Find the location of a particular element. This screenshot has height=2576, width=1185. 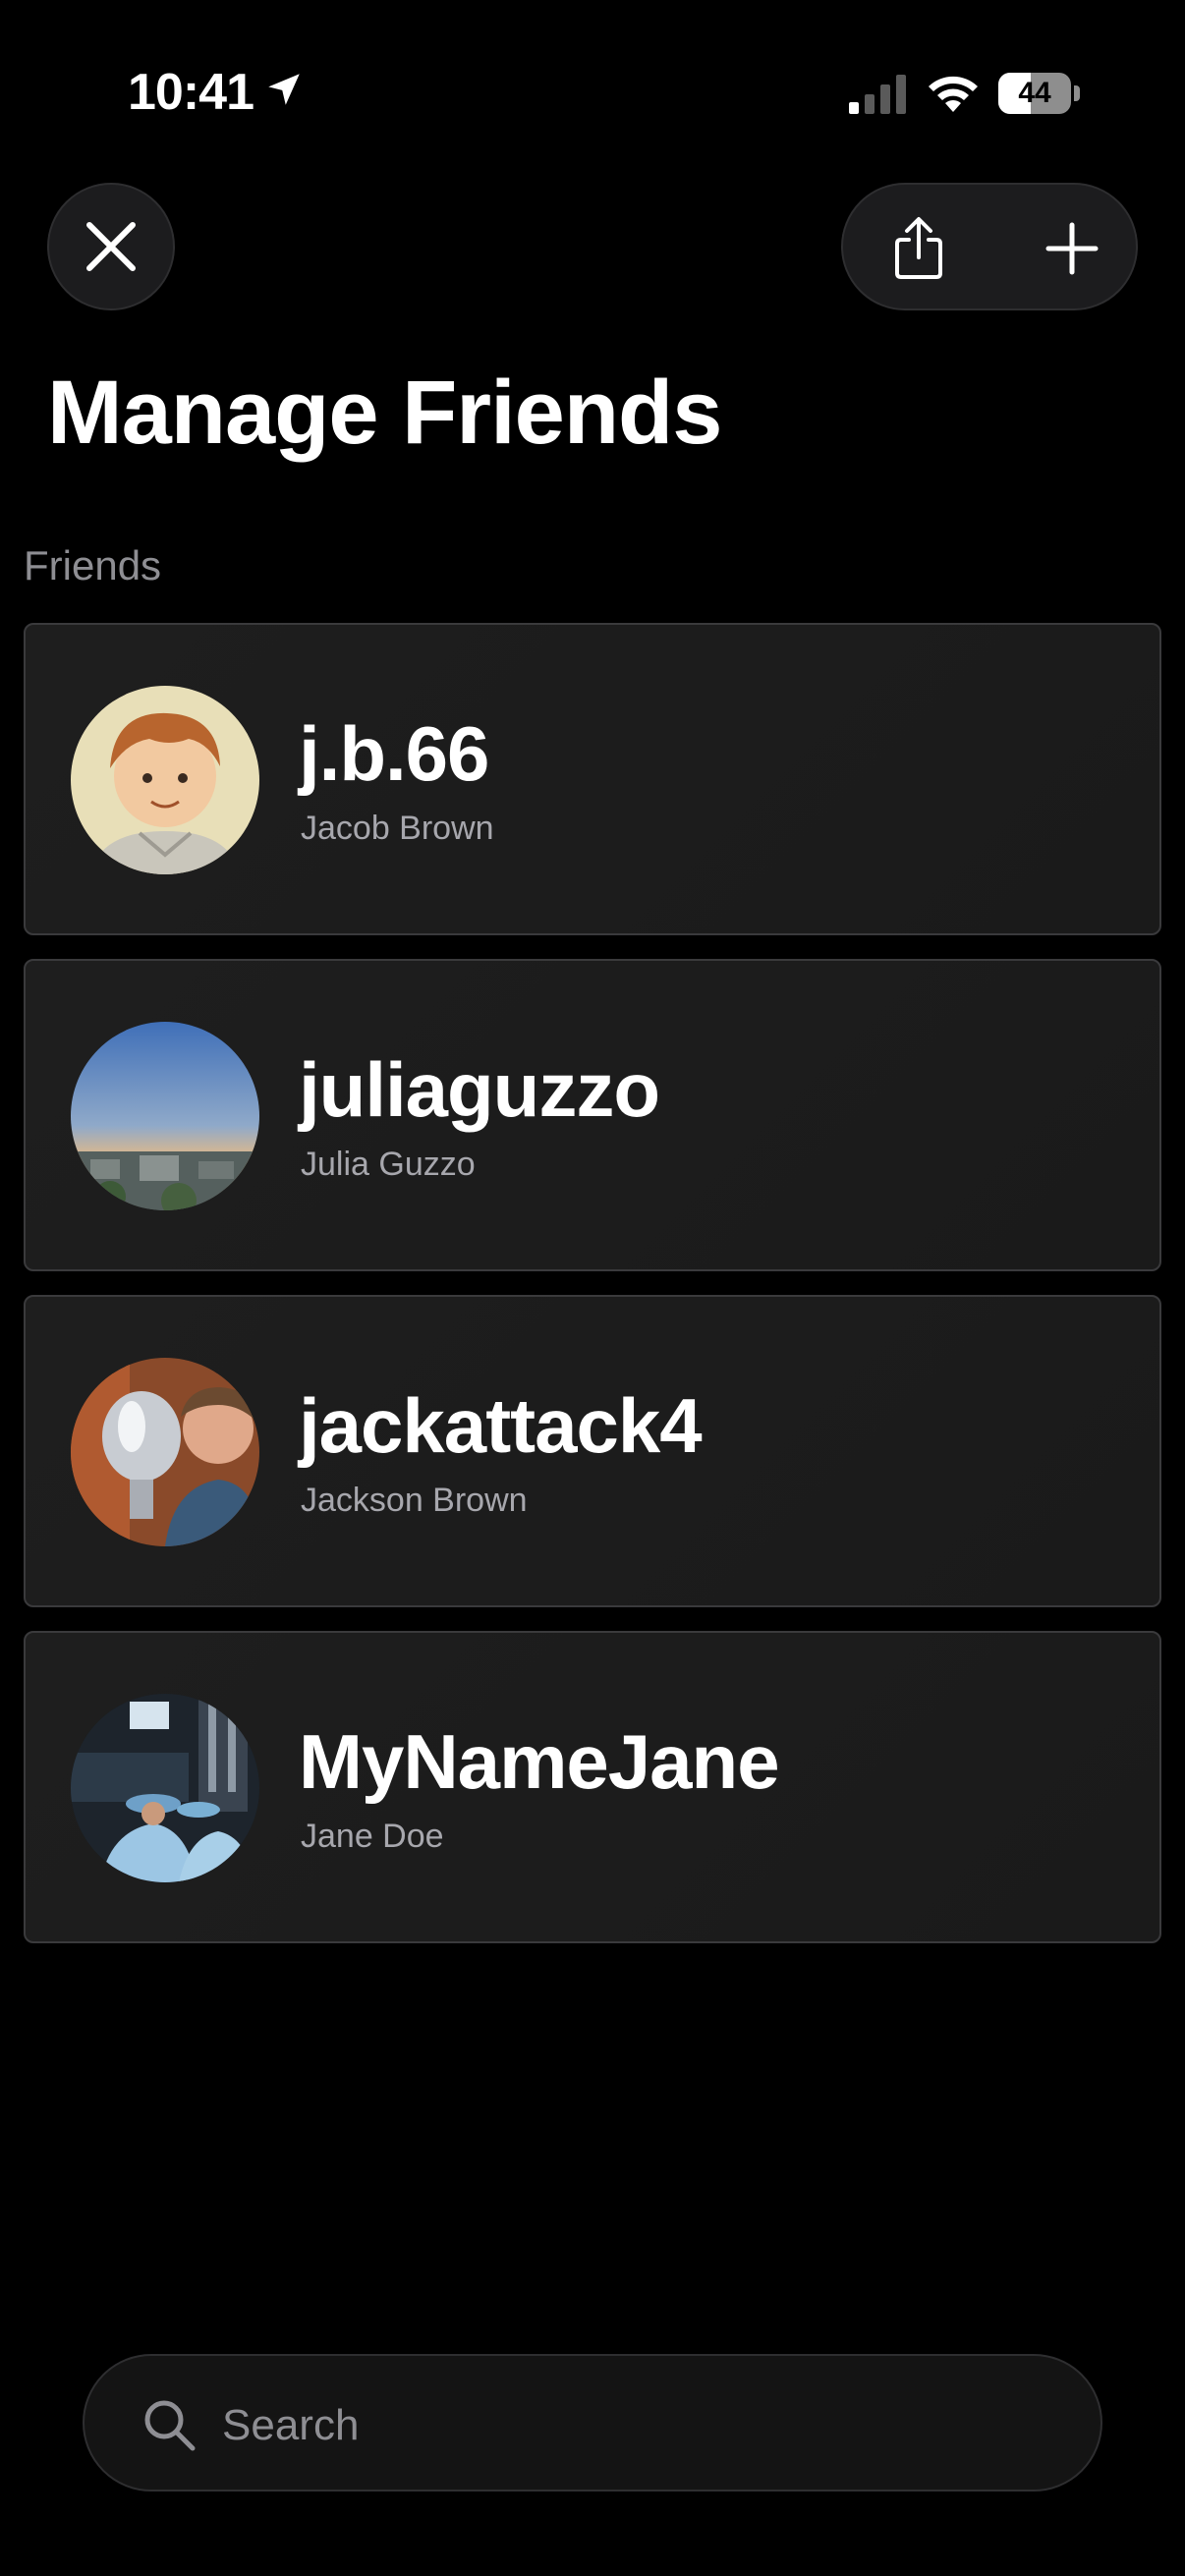

close-icon is located at coordinates (111, 246).